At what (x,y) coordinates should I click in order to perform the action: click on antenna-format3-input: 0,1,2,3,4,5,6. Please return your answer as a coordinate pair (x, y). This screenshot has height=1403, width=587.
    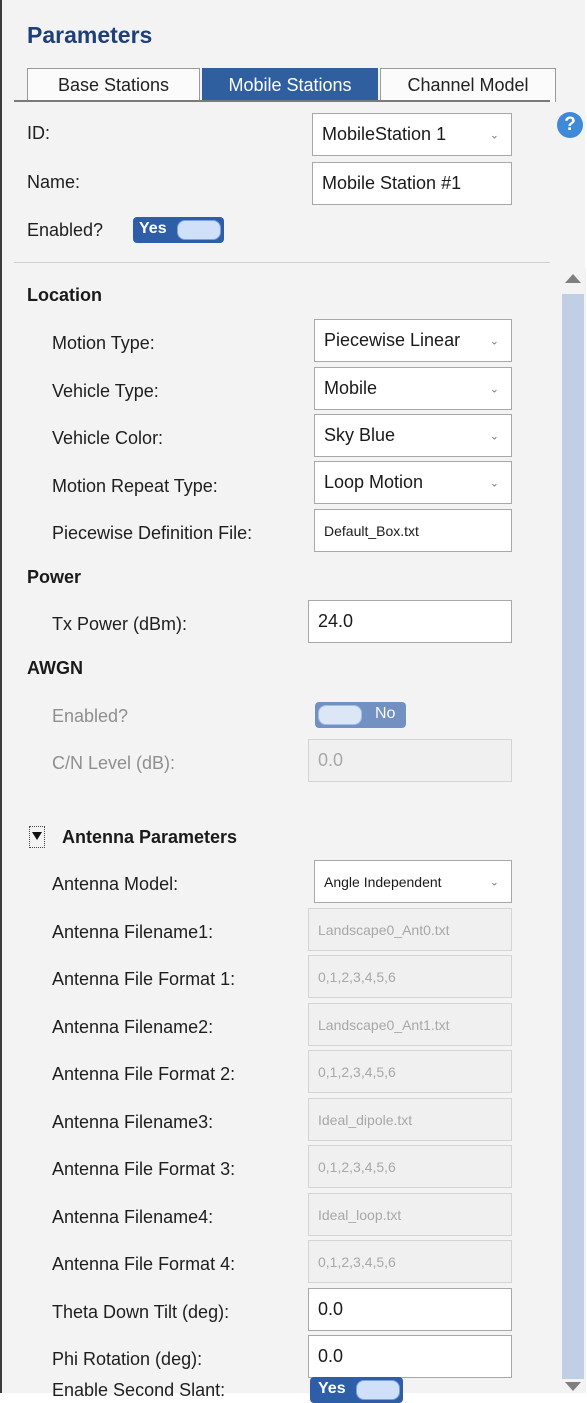
    Looking at the image, I should click on (410, 1166).